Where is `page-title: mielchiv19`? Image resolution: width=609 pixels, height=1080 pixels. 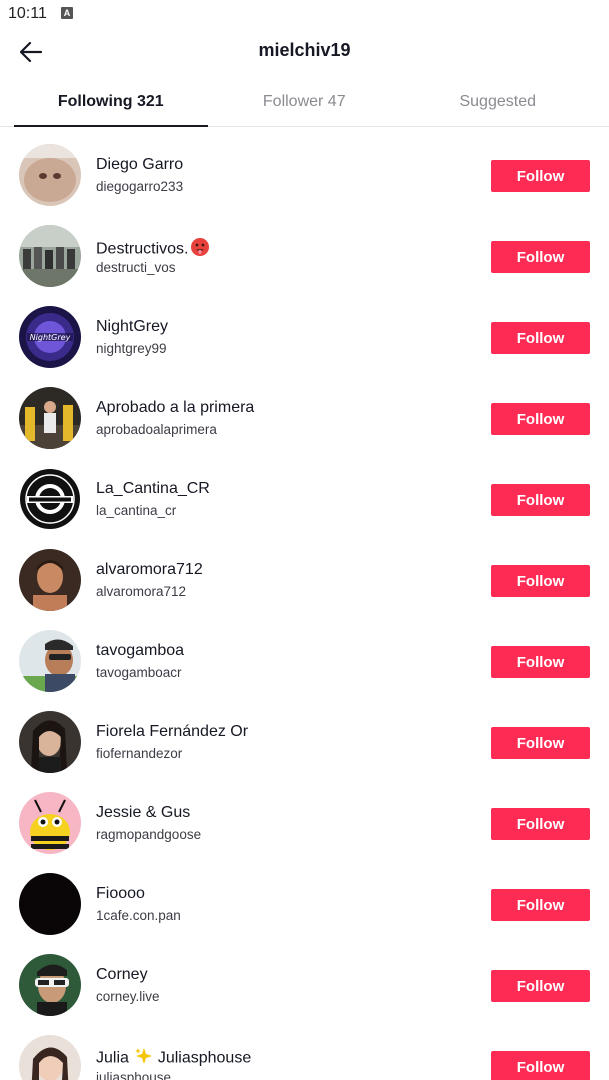
page-title: mielchiv19 is located at coordinates (304, 50).